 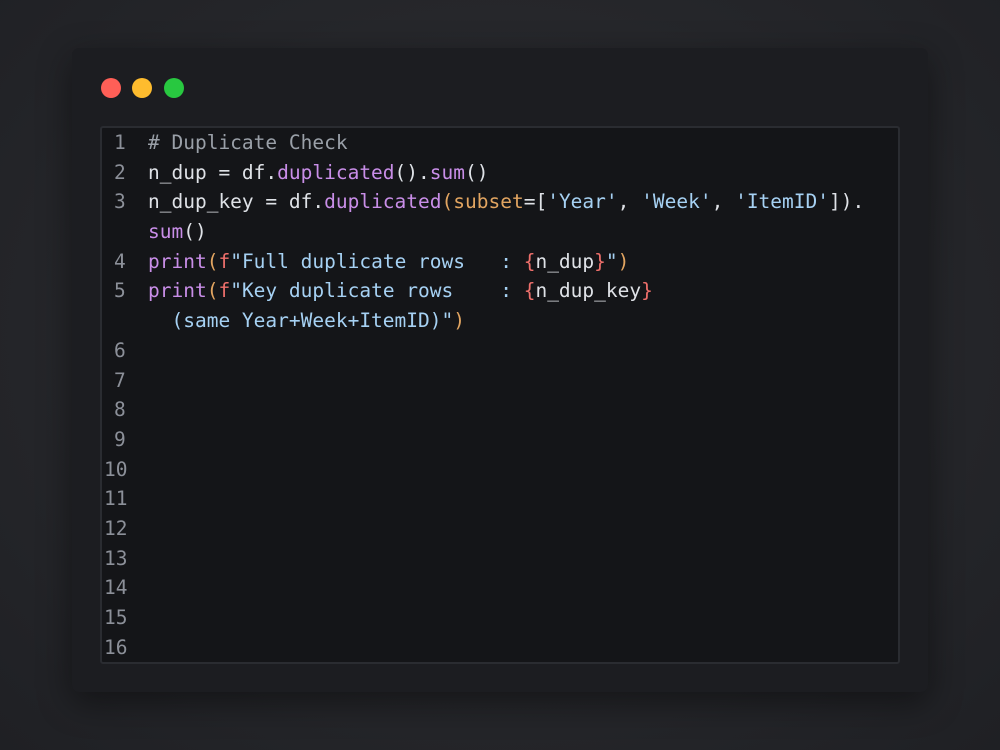 I want to click on code-line: 14, so click(x=500, y=588).